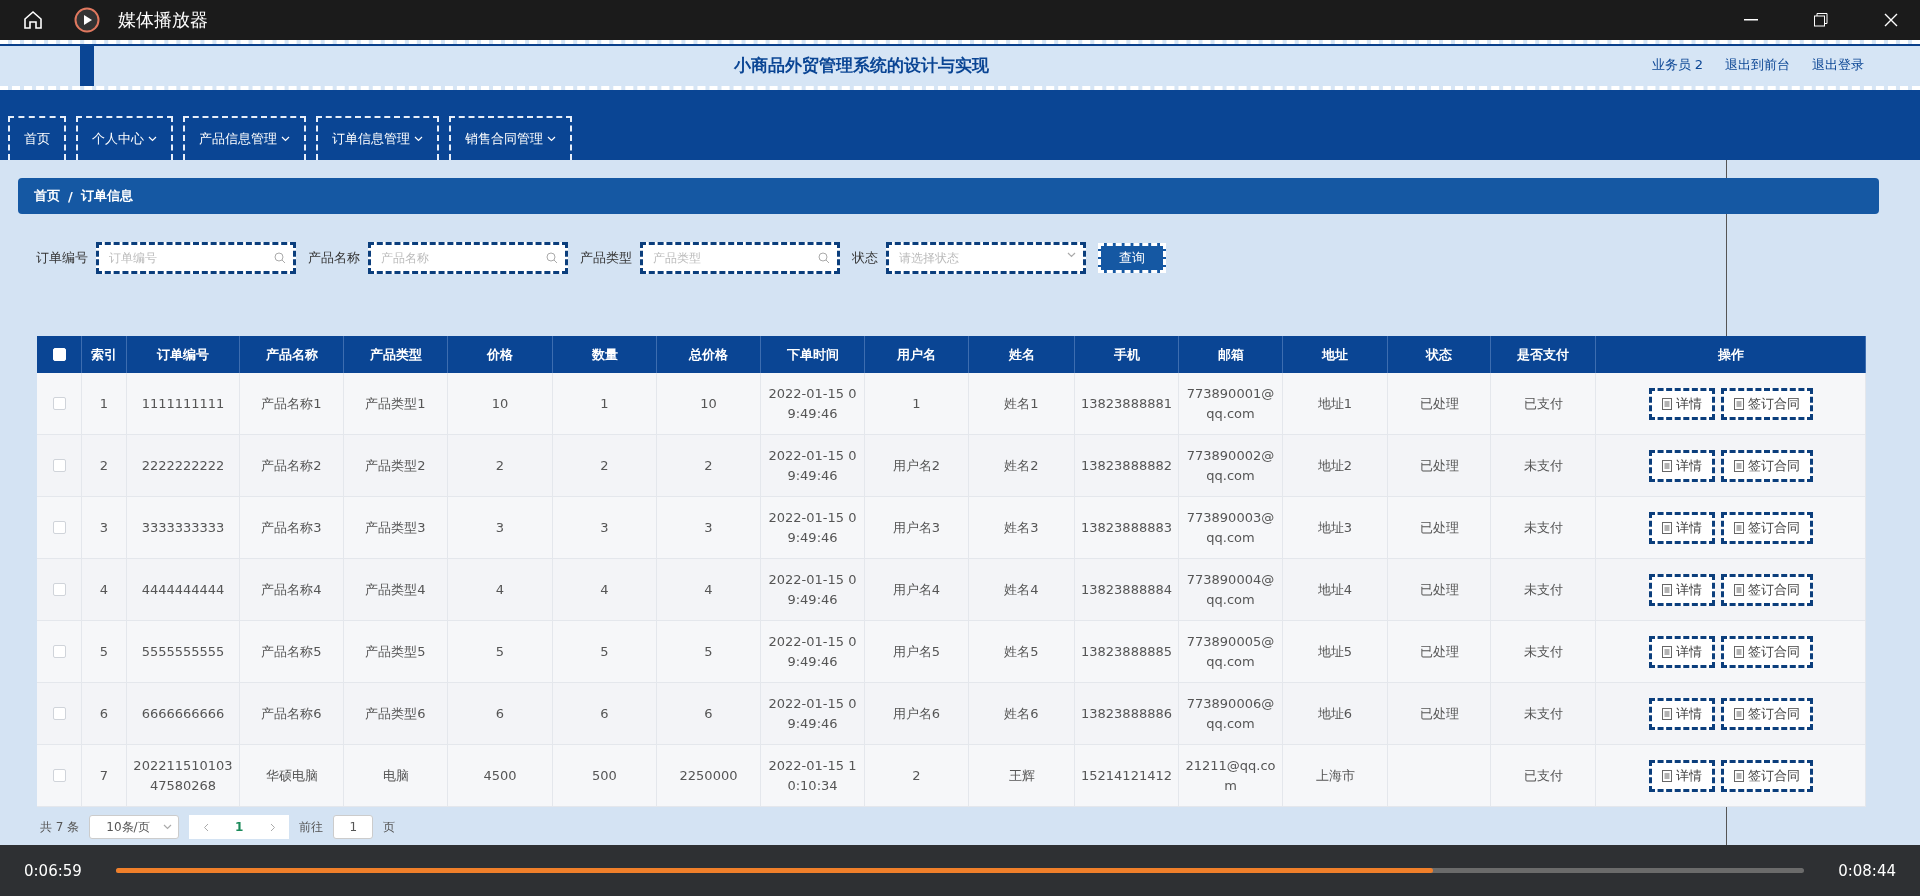 The width and height of the screenshot is (1920, 896). What do you see at coordinates (183, 776) in the screenshot?
I see `table-cell: 20221151010347580268` at bounding box center [183, 776].